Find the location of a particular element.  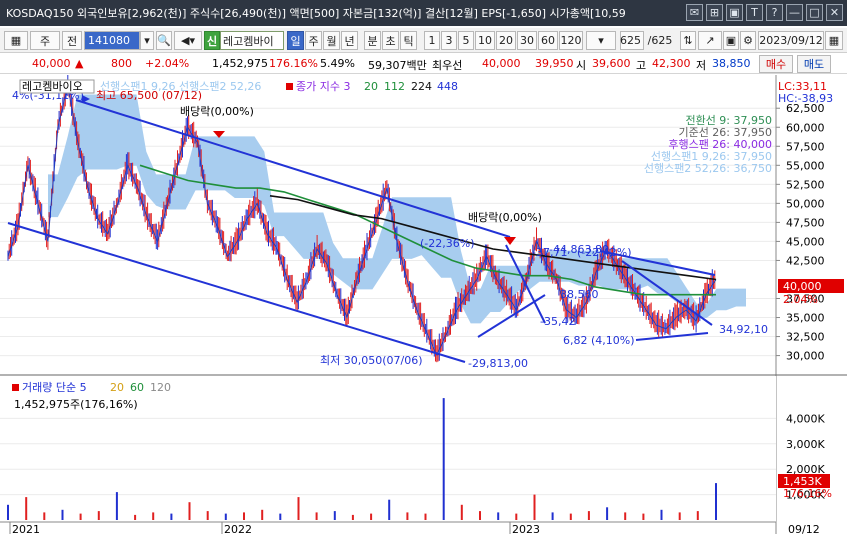

volume-ratio: 176.16% is located at coordinates (293, 63).